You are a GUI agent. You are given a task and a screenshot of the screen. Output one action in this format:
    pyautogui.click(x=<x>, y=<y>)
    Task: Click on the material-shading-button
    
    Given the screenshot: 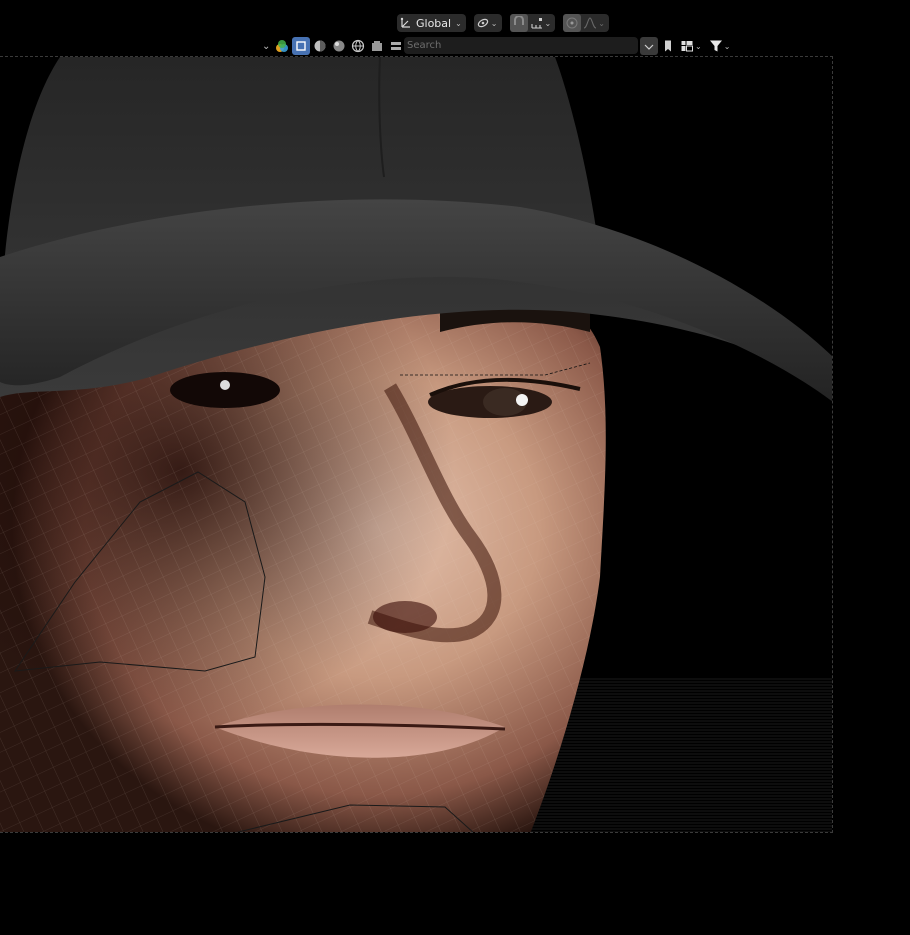 What is the action you would take?
    pyautogui.click(x=339, y=46)
    